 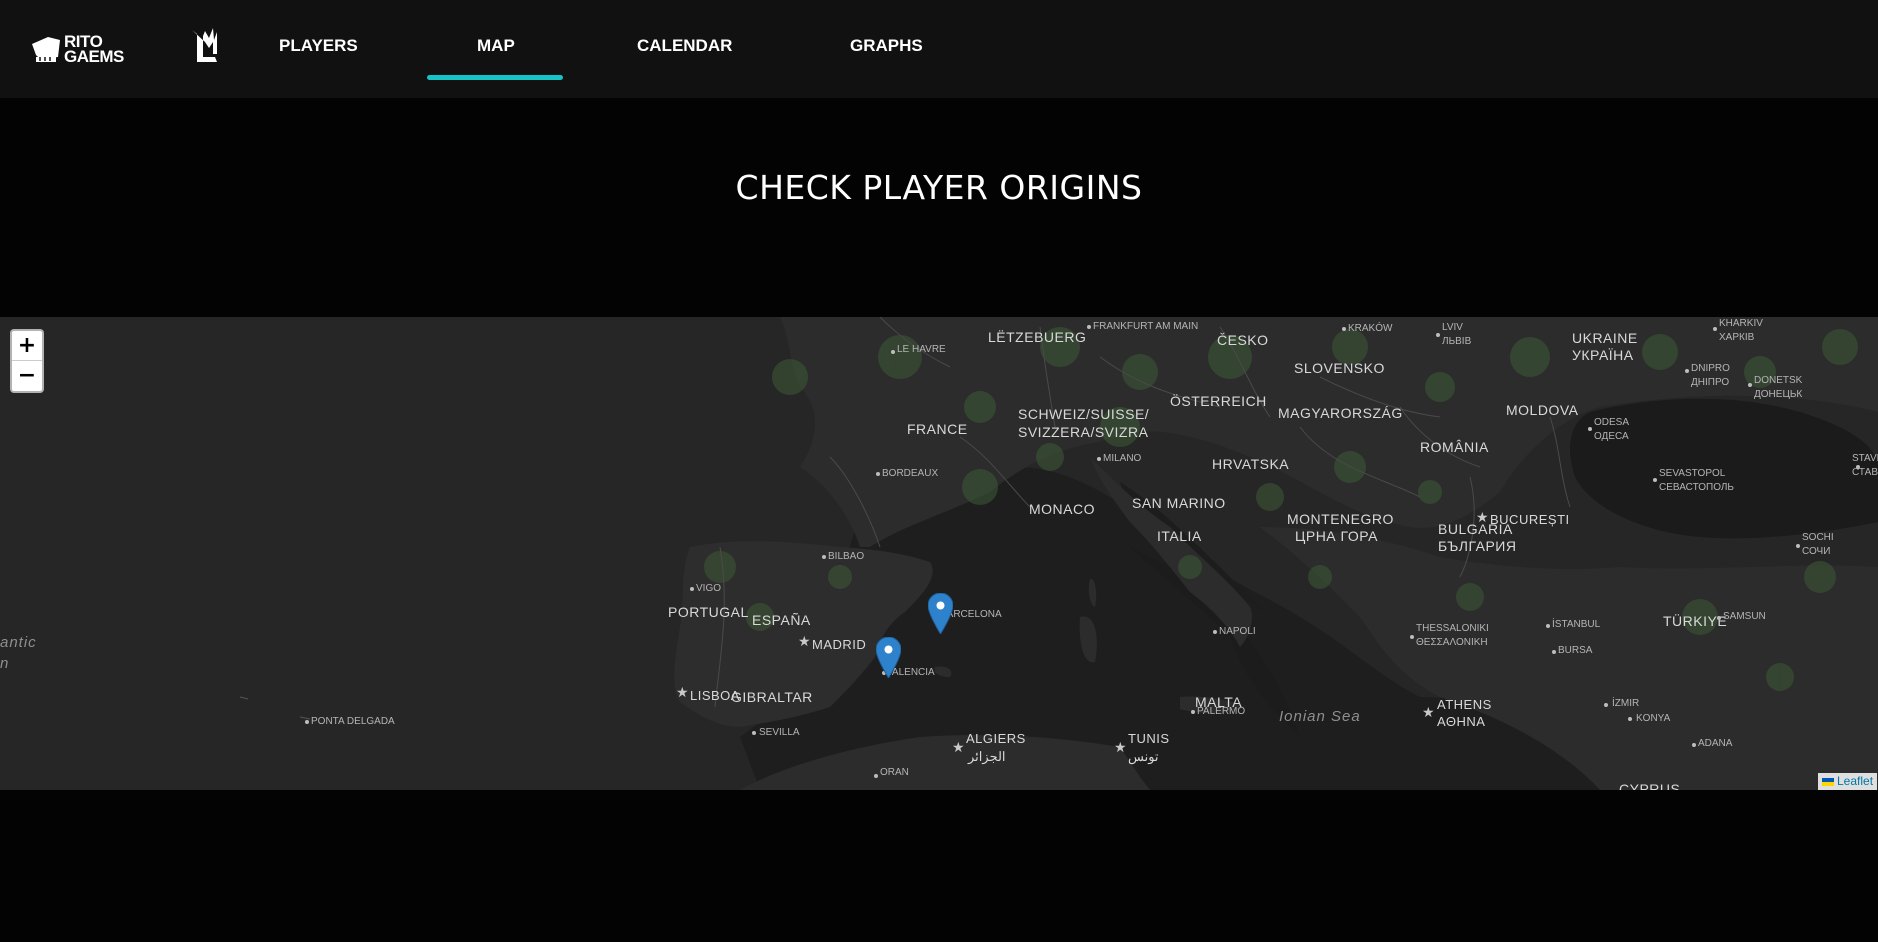 What do you see at coordinates (709, 588) in the screenshot?
I see `label-vigo: VIGO` at bounding box center [709, 588].